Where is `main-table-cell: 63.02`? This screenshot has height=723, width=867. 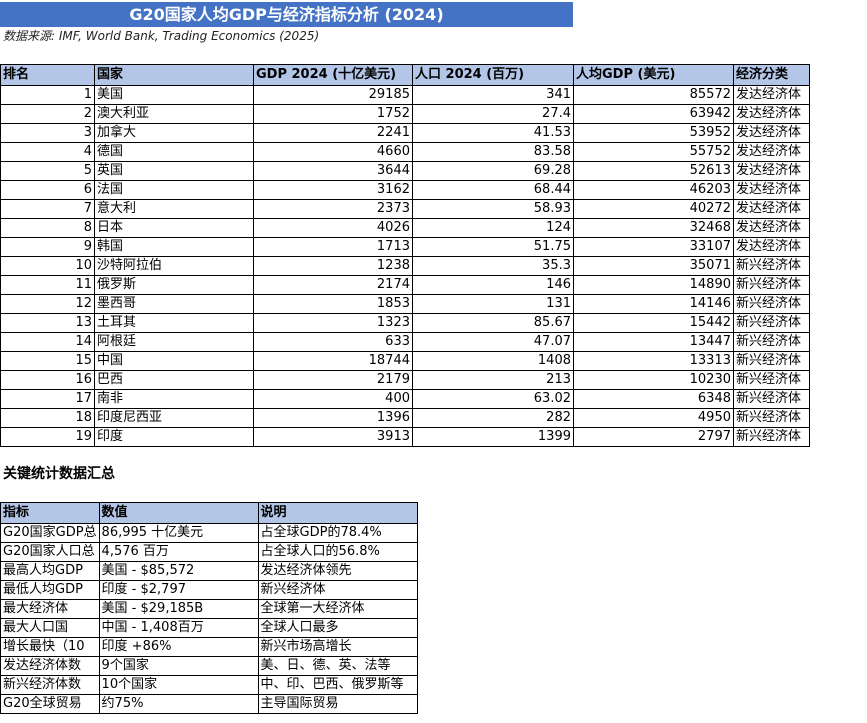 main-table-cell: 63.02 is located at coordinates (493, 399).